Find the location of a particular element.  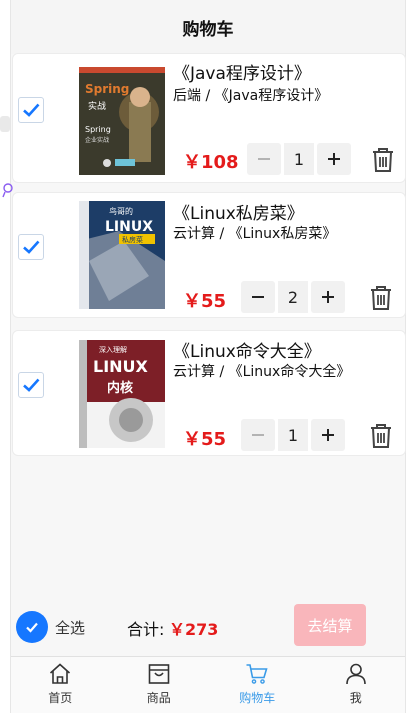

tab-label: 购物车 is located at coordinates (257, 698).